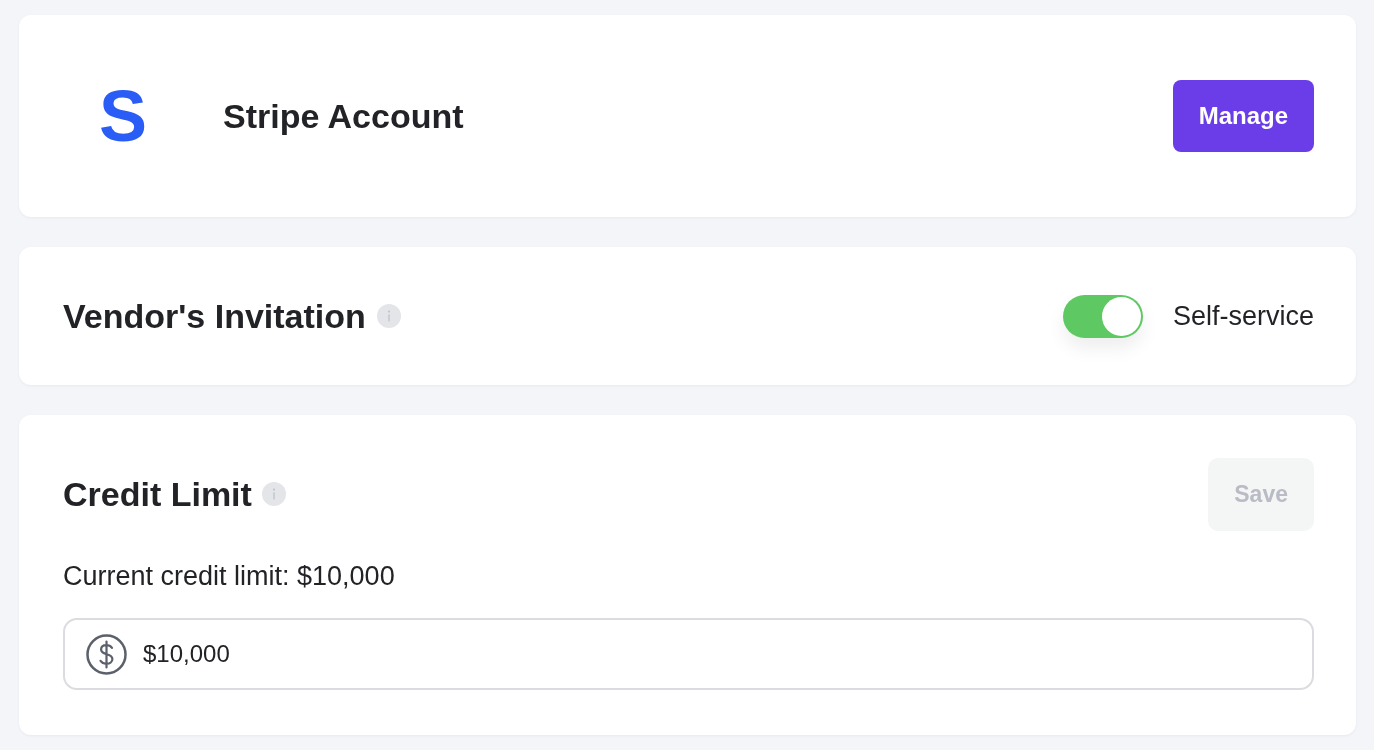 This screenshot has width=1374, height=750. I want to click on amount-input-field: $10,000, so click(688, 654).